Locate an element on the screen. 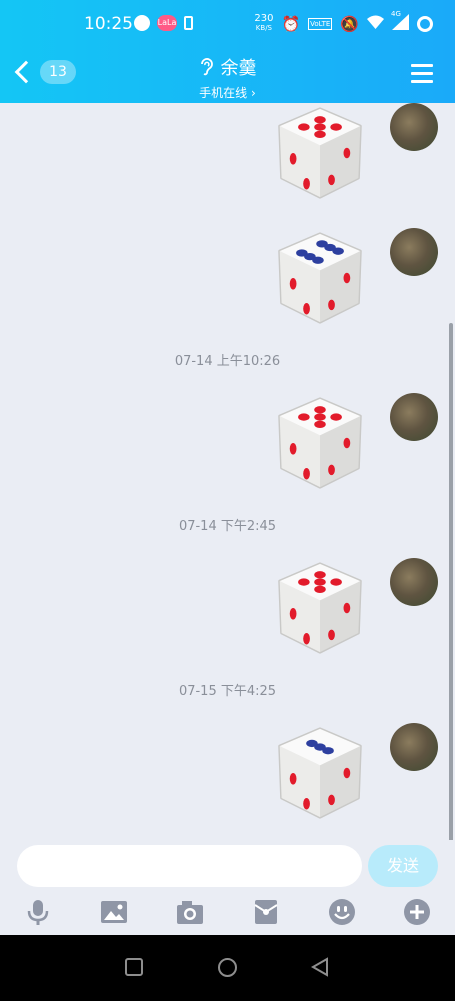  network-speed-value: 230 is located at coordinates (264, 18).